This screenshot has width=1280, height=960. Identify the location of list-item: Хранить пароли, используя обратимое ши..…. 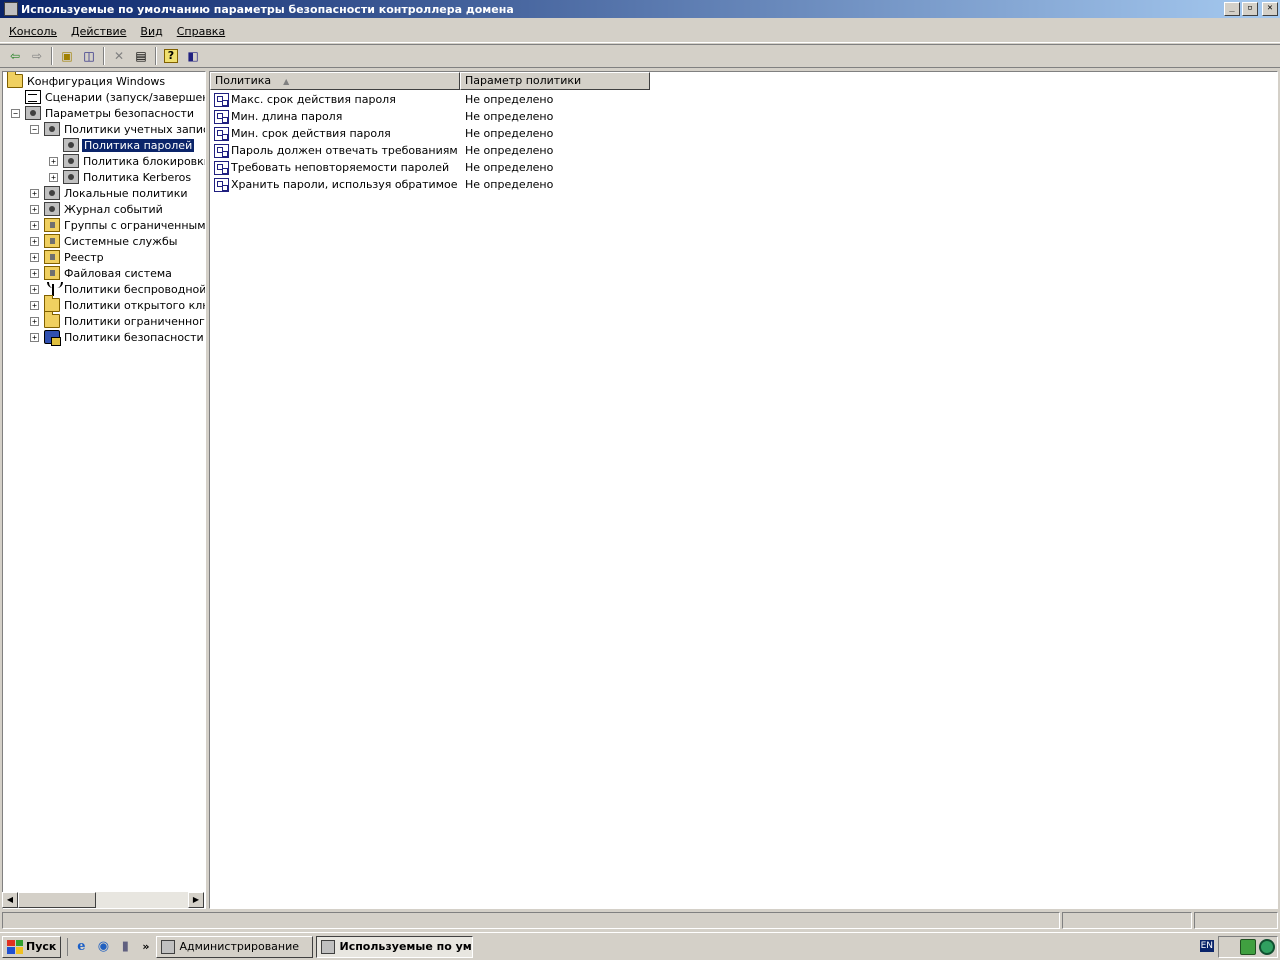
(430, 184).